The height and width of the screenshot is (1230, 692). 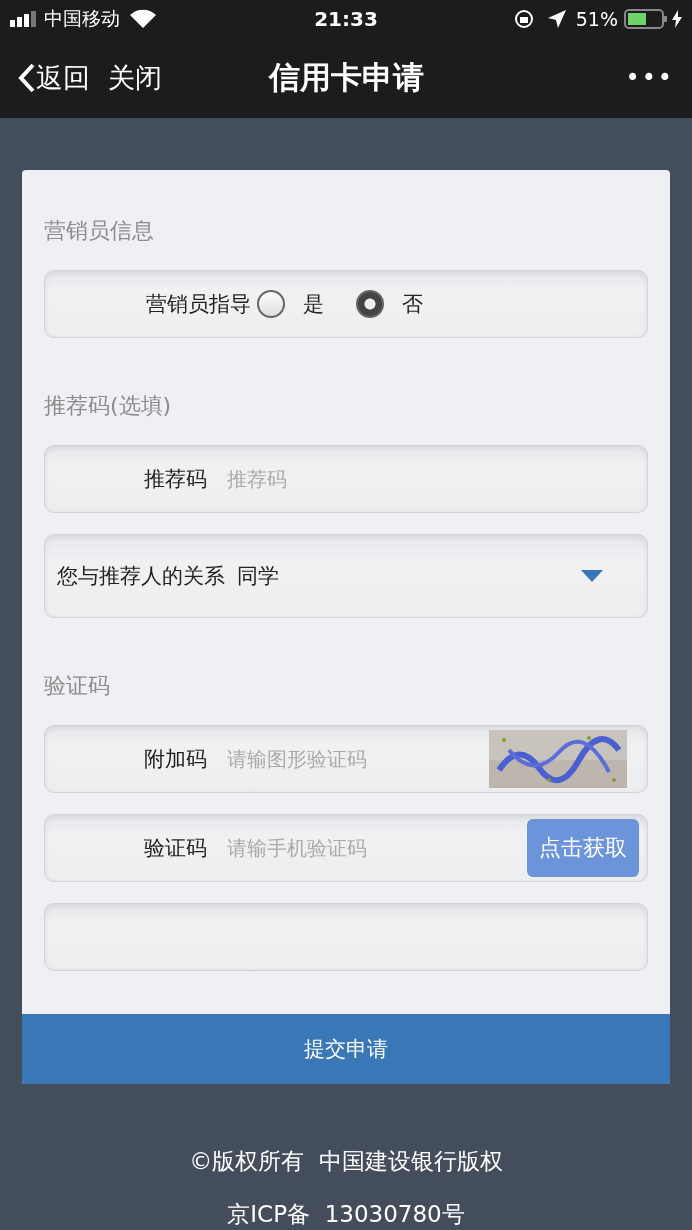 I want to click on captcha-input: 请输图形验证码, so click(x=351, y=759).